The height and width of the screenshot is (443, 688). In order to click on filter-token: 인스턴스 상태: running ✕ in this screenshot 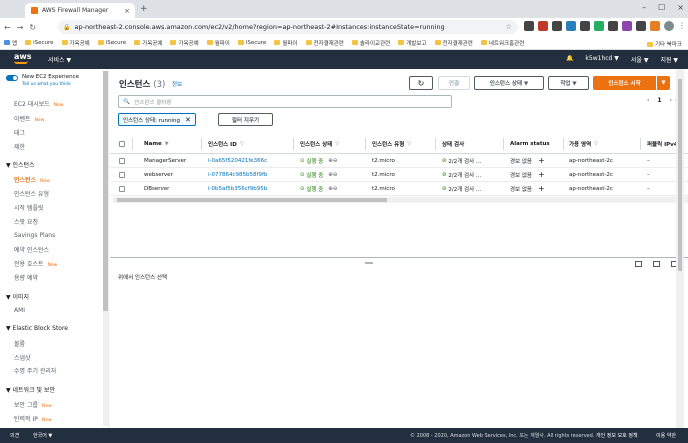, I will do `click(157, 119)`.